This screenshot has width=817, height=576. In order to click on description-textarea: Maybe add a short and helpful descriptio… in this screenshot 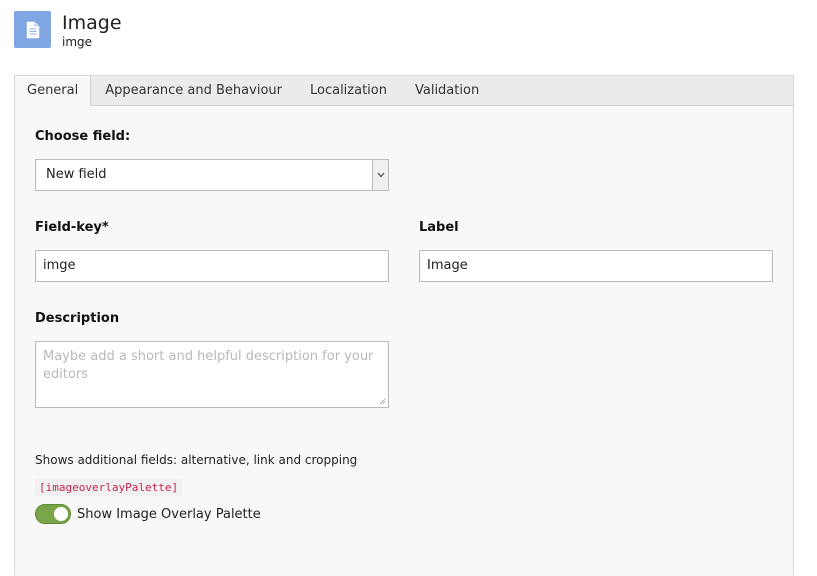, I will do `click(212, 374)`.